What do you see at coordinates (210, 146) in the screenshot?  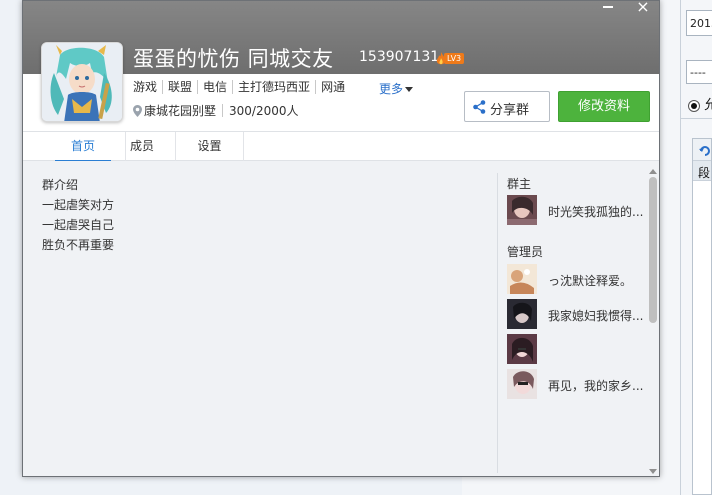 I see `tab-settings: 设置` at bounding box center [210, 146].